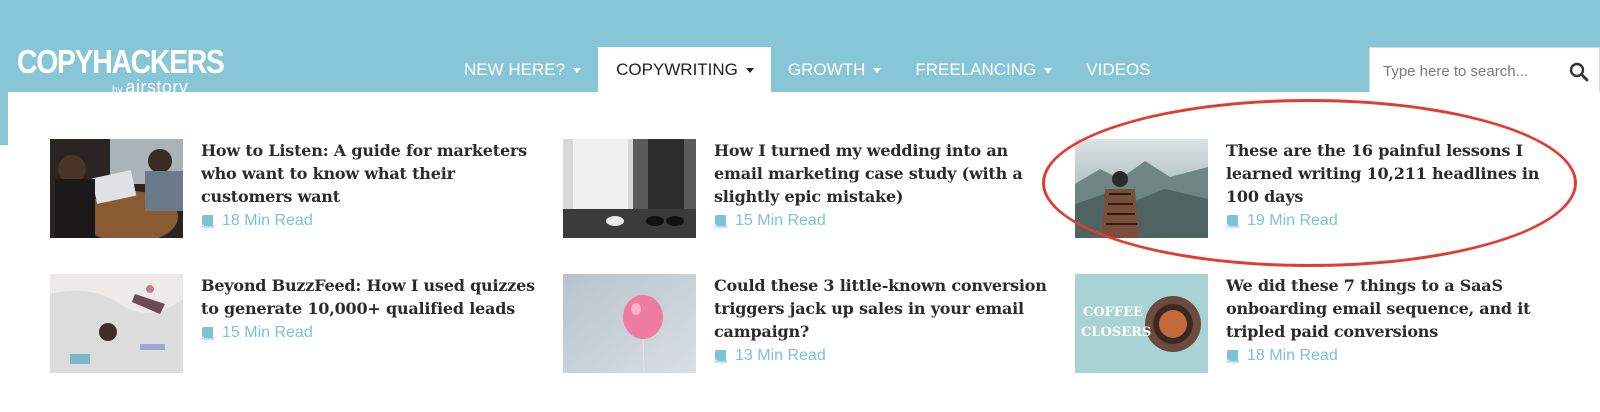  I want to click on read-time: 19 Min Read, so click(1282, 221).